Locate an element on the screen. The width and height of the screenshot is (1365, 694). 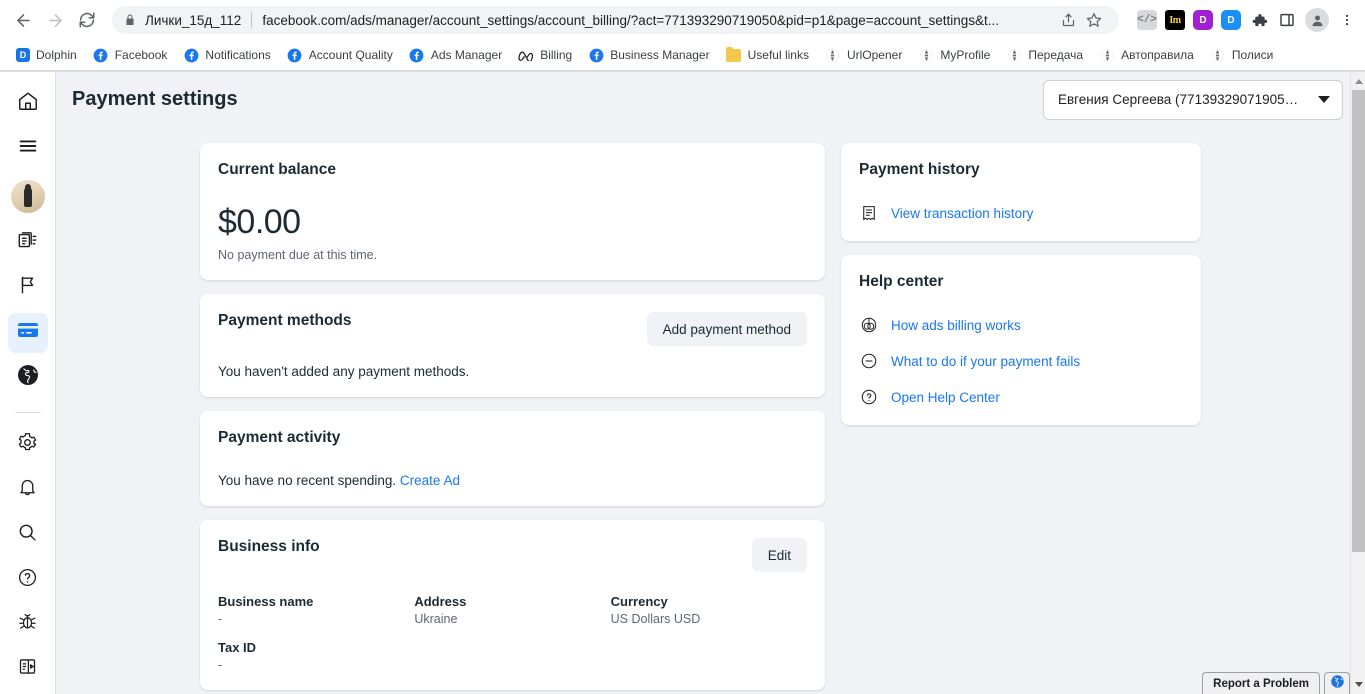
bookmark-label: Полиси is located at coordinates (1252, 55).